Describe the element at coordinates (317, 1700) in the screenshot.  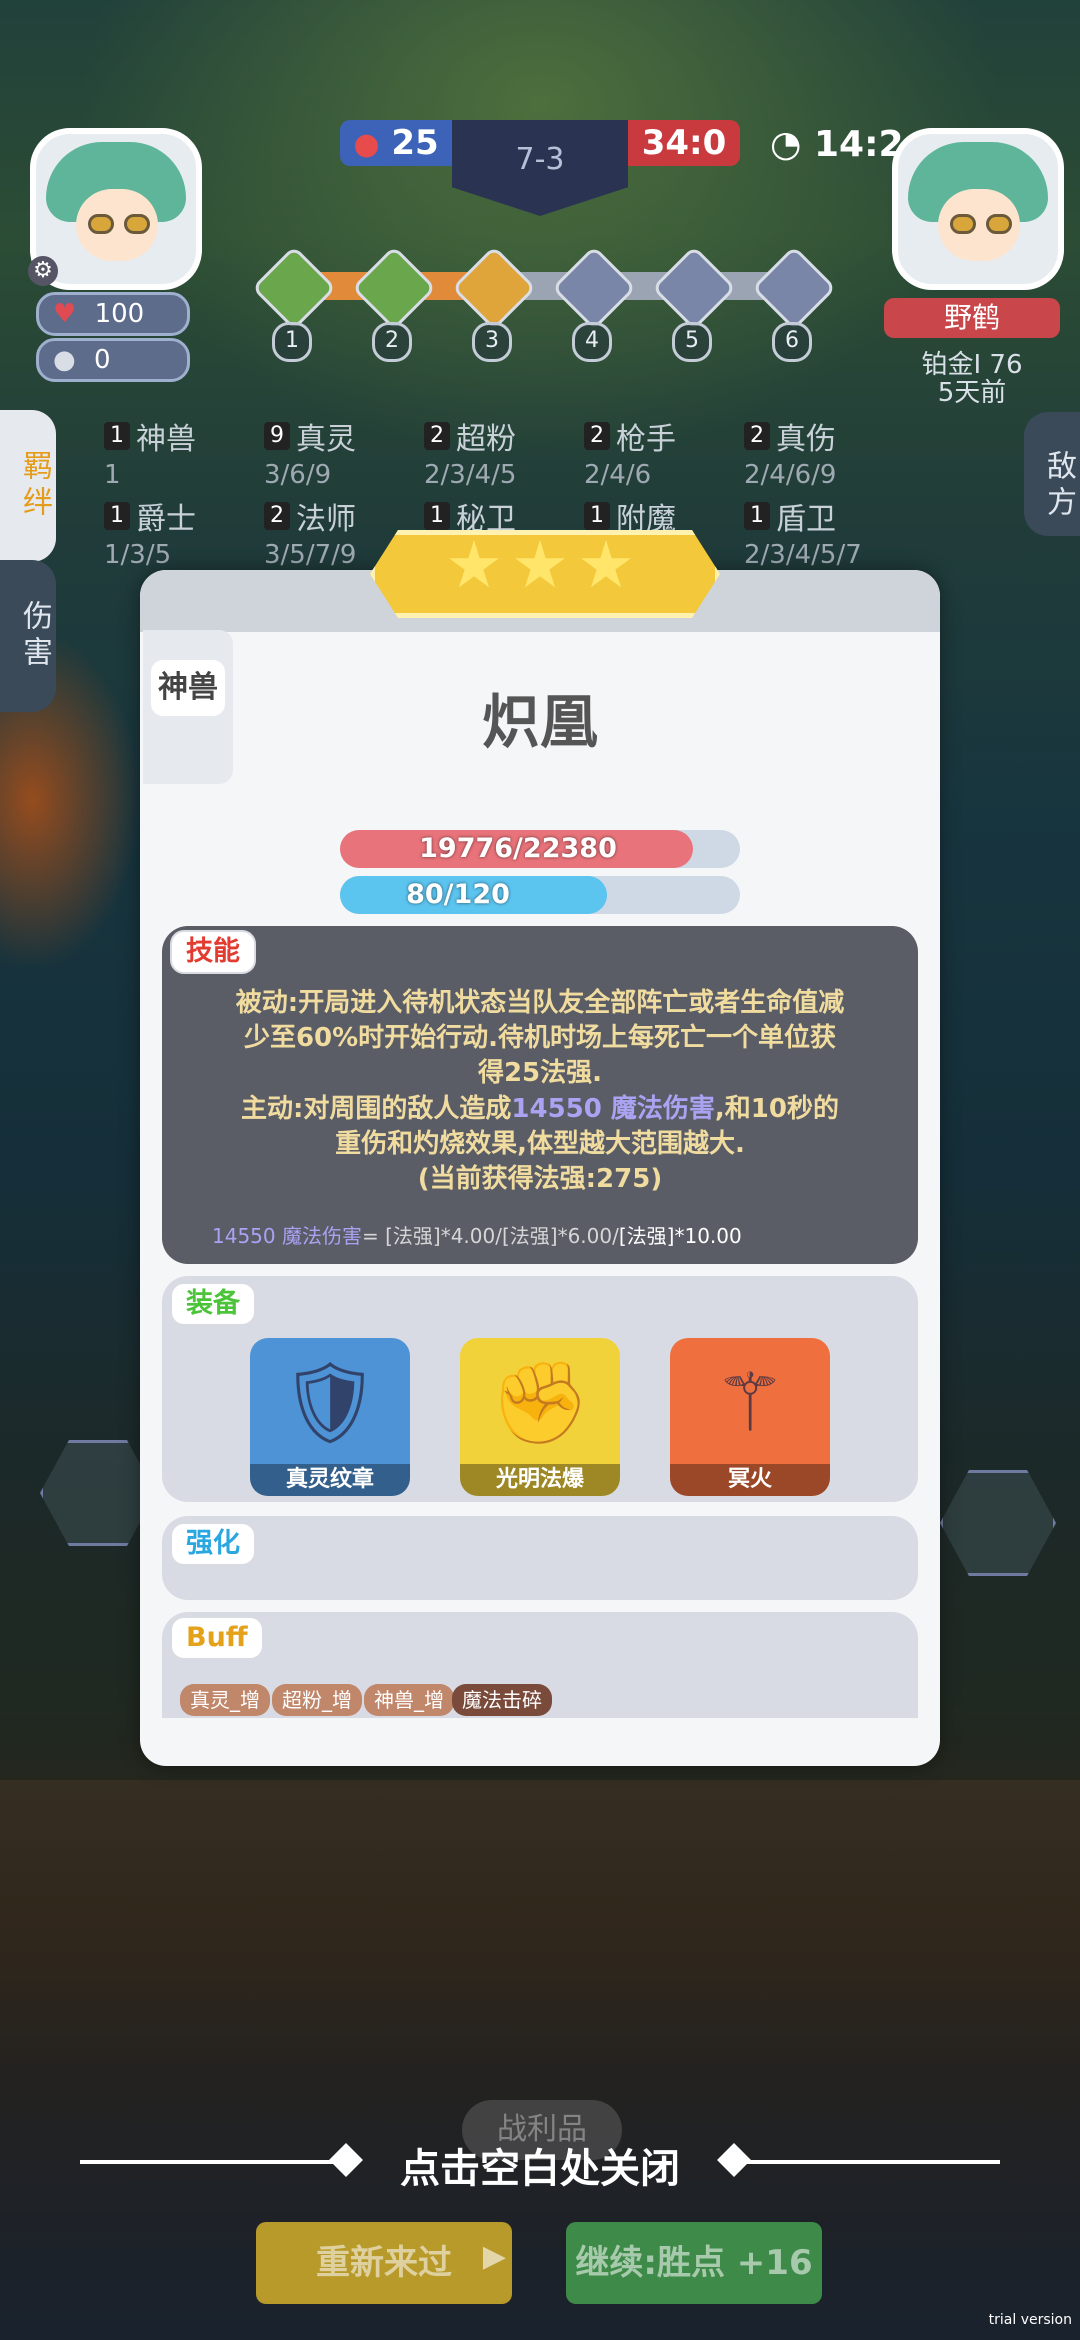
I see `buff-chip: 超粉_增` at that location.